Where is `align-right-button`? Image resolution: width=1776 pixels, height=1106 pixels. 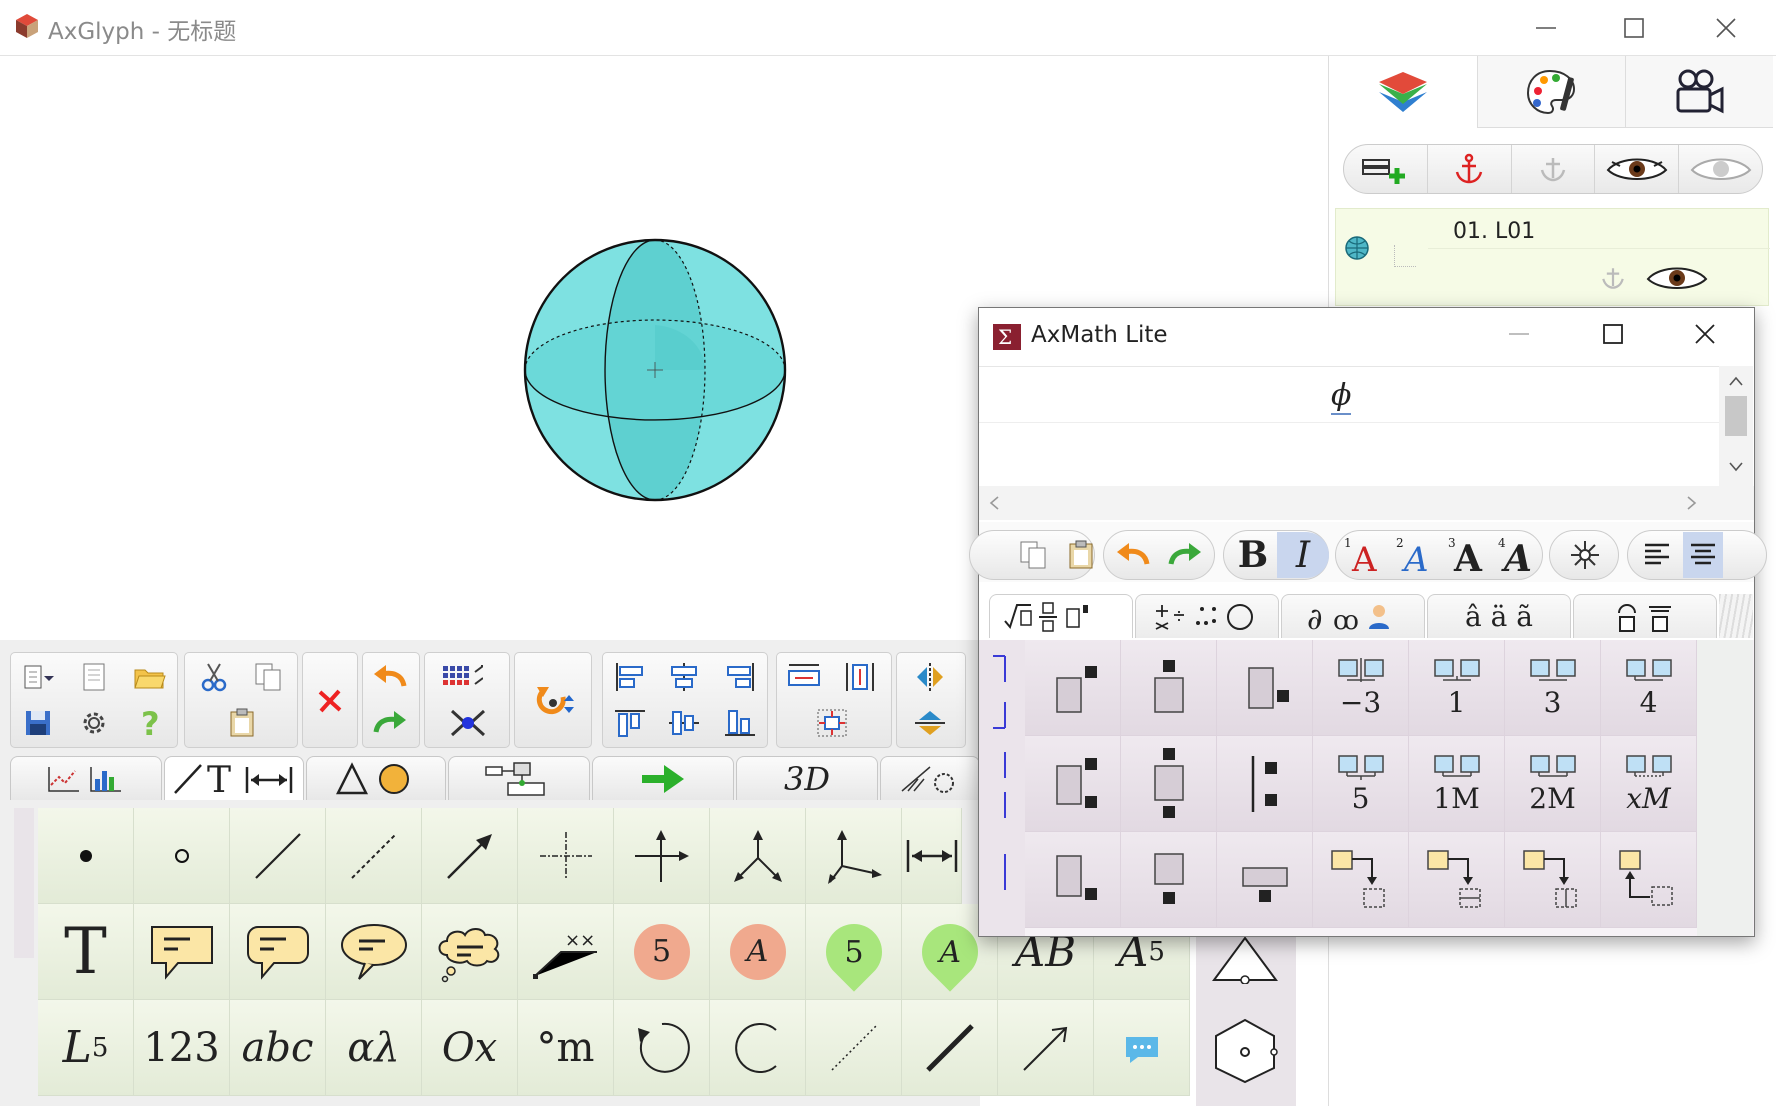
align-right-button is located at coordinates (740, 677).